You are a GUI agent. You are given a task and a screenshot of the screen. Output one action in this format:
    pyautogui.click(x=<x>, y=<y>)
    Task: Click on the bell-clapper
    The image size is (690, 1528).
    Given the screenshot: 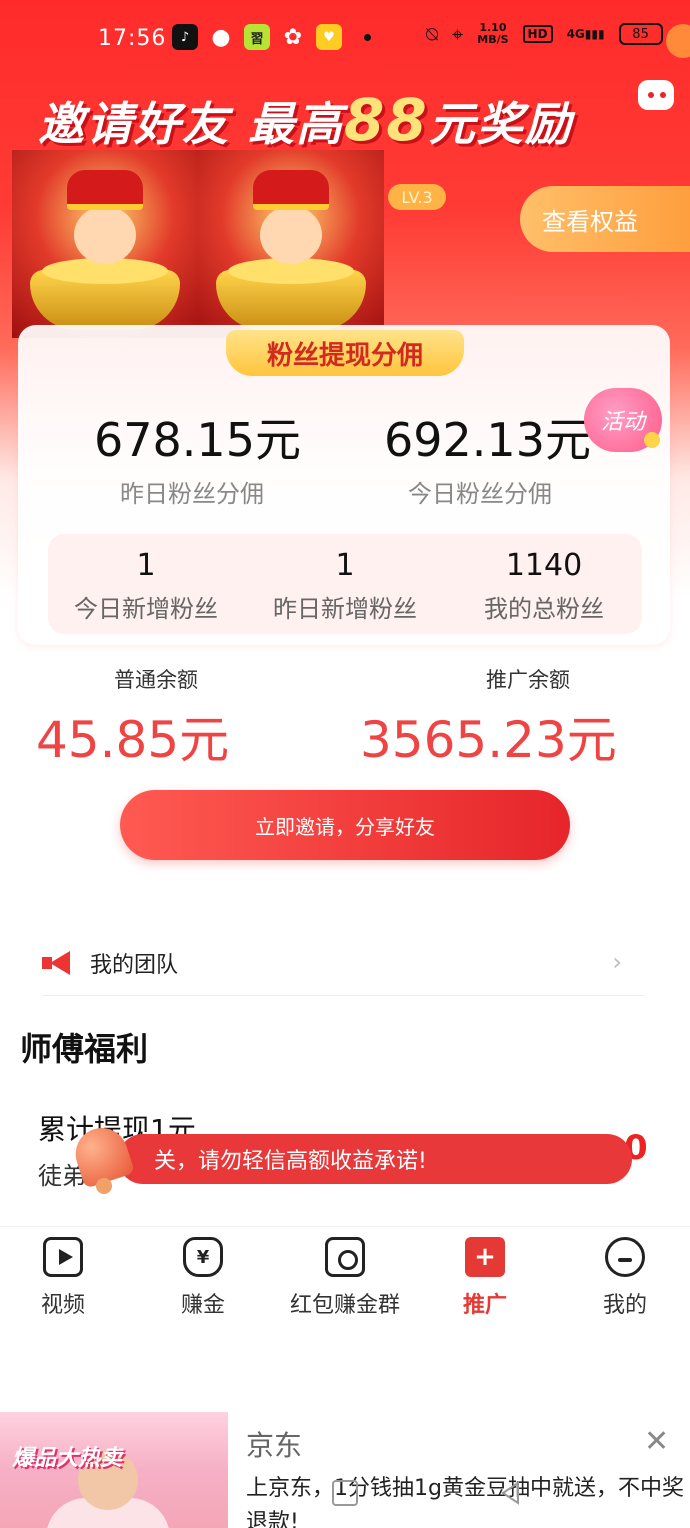 What is the action you would take?
    pyautogui.click(x=104, y=1186)
    